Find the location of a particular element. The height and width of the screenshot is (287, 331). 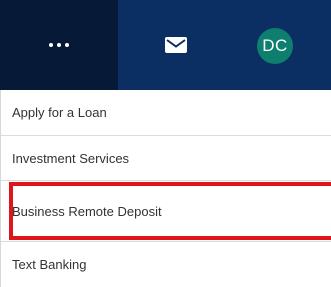

profile-button: DC is located at coordinates (282, 45).